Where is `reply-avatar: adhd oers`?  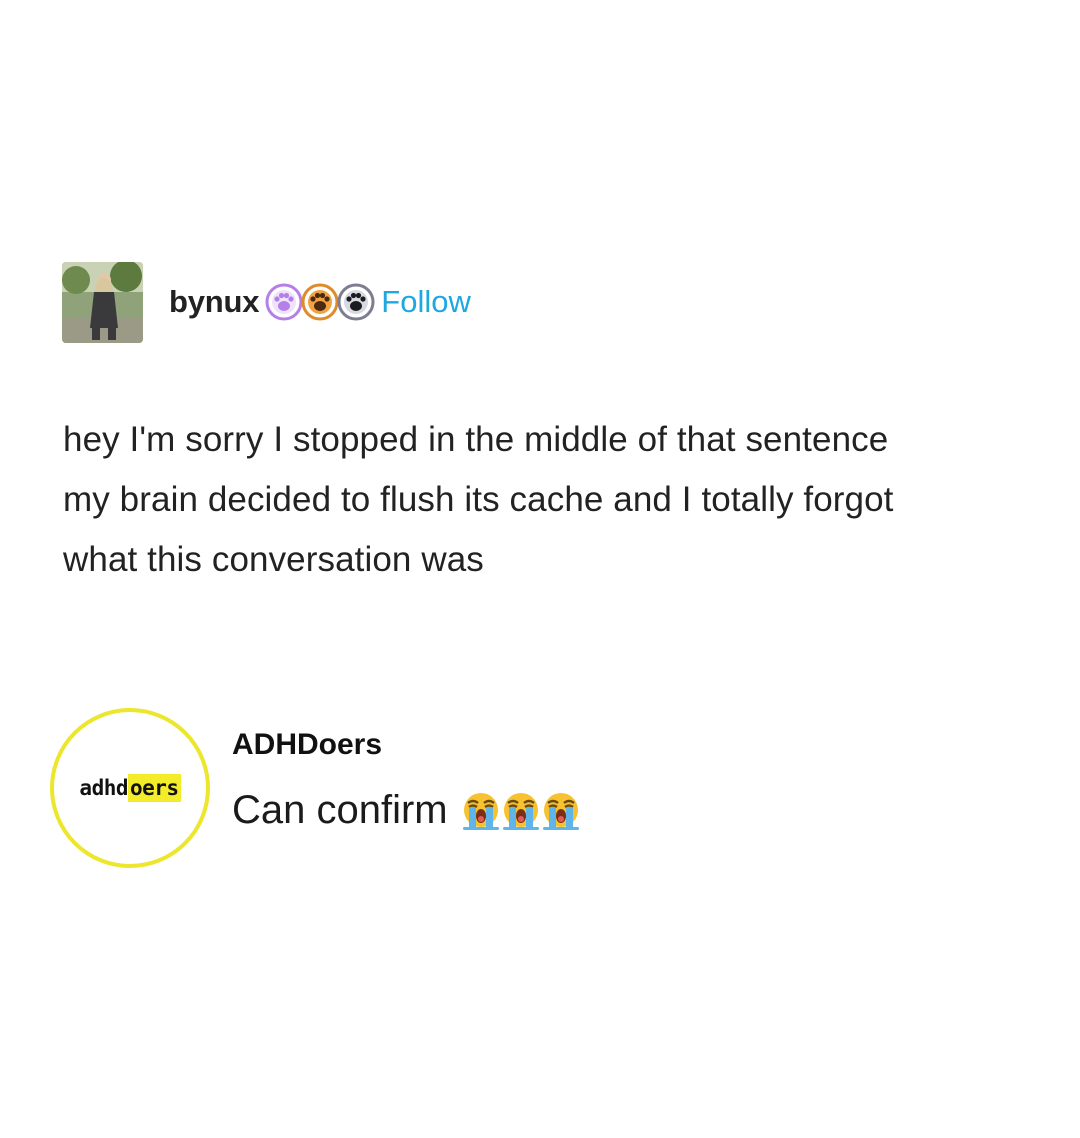
reply-avatar: adhd oers is located at coordinates (130, 788).